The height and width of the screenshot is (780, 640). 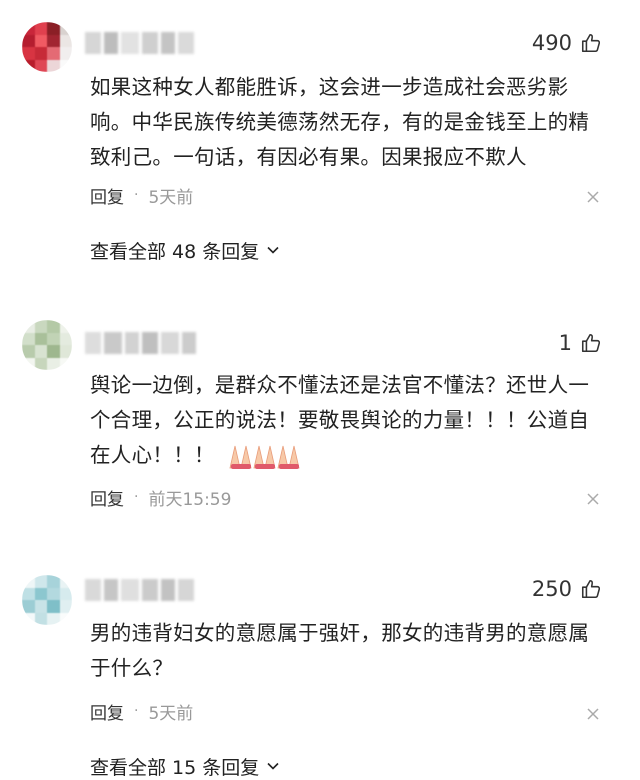 I want to click on timestamp: 前天15:59, so click(x=190, y=499).